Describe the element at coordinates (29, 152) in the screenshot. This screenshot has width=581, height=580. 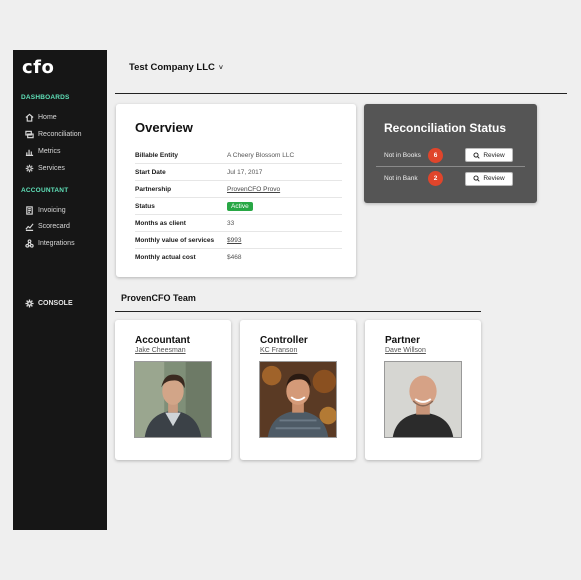
I see `bar-chart-icon` at that location.